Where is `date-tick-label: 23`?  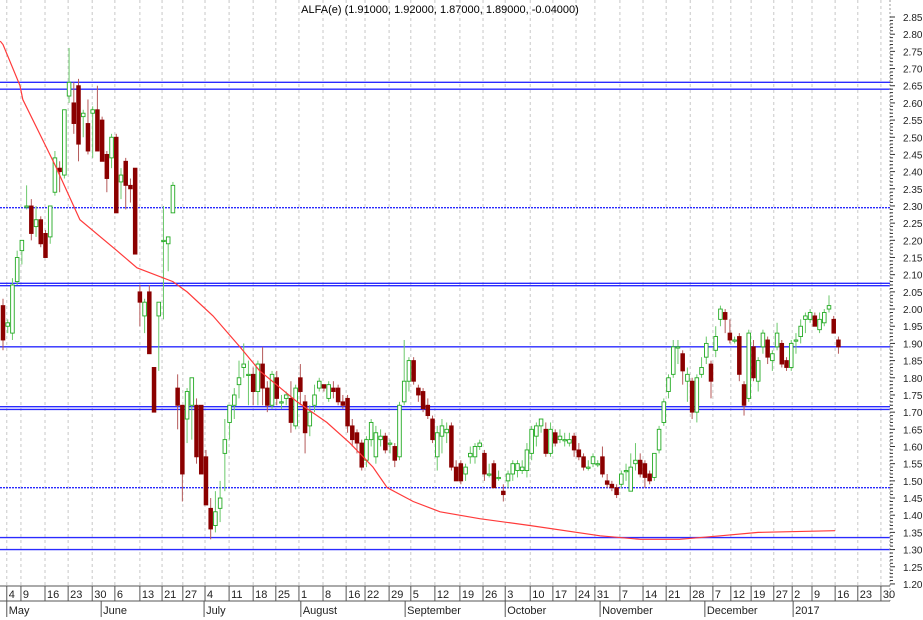
date-tick-label: 23 is located at coordinates (76, 595).